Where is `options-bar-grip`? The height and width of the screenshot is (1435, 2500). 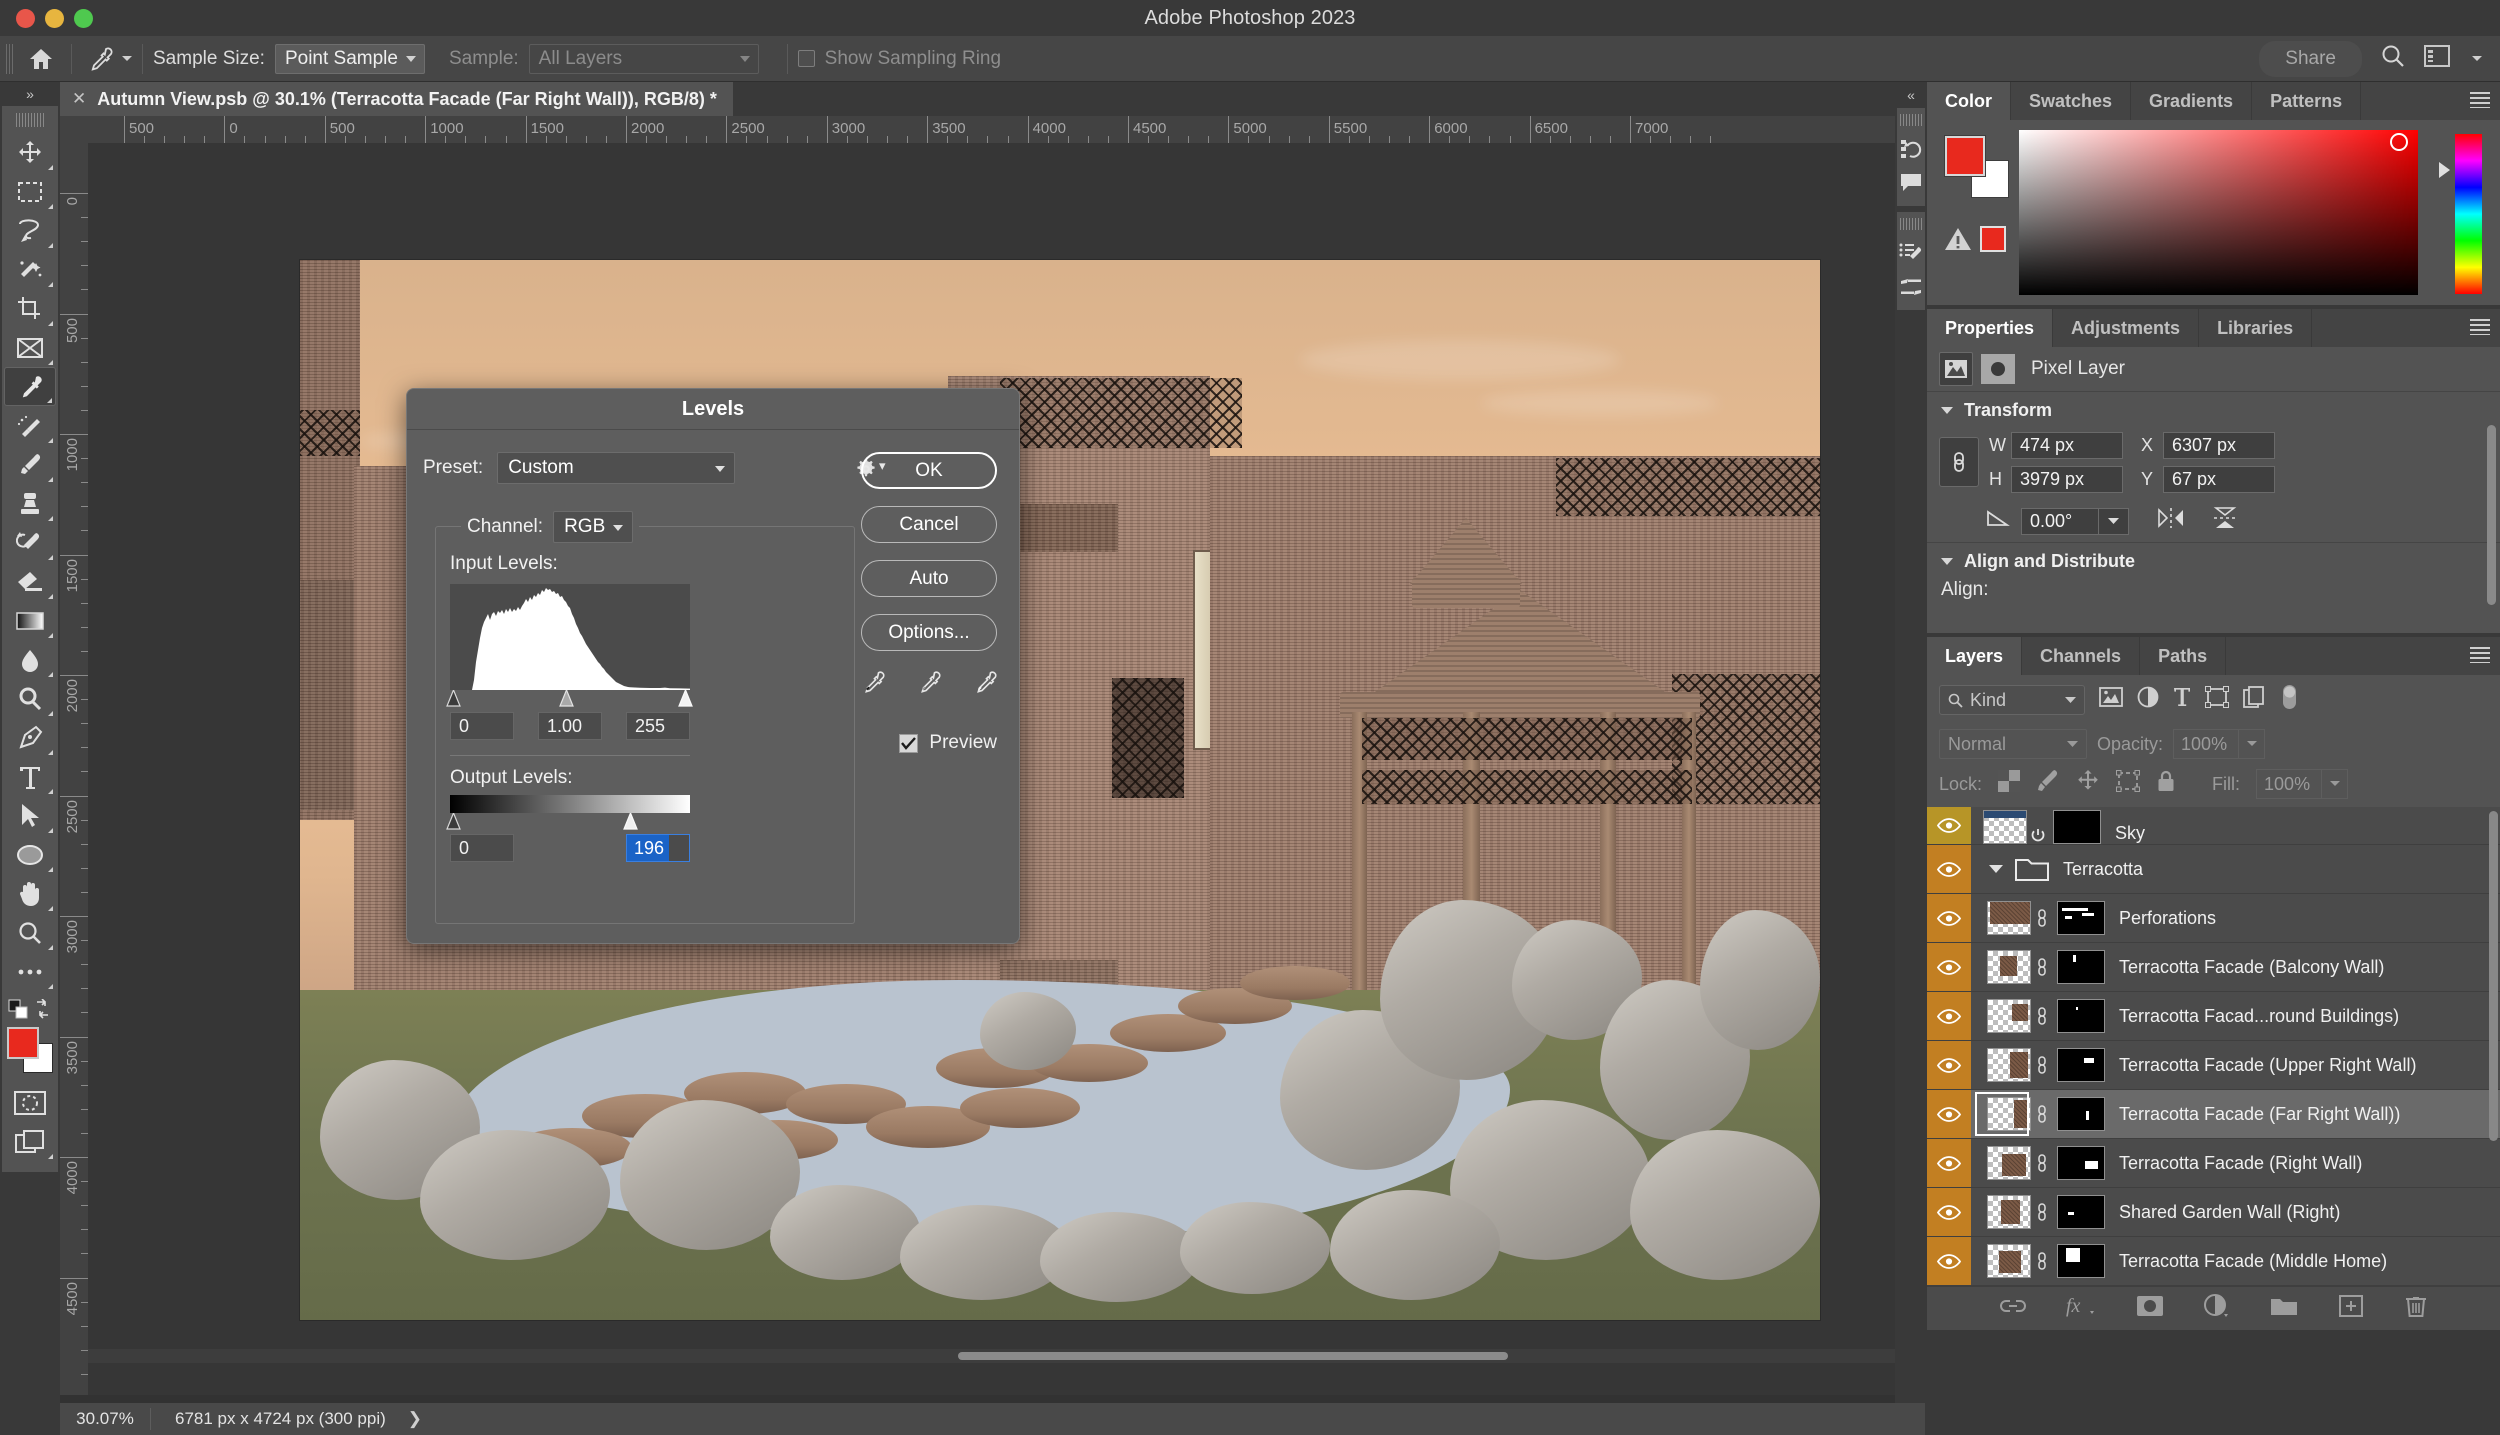
options-bar-grip is located at coordinates (10, 58).